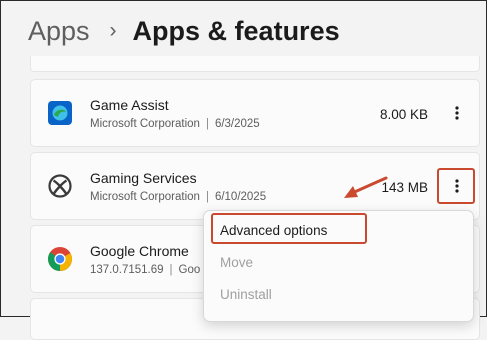 The height and width of the screenshot is (340, 487). I want to click on game-assist-icon, so click(60, 113).